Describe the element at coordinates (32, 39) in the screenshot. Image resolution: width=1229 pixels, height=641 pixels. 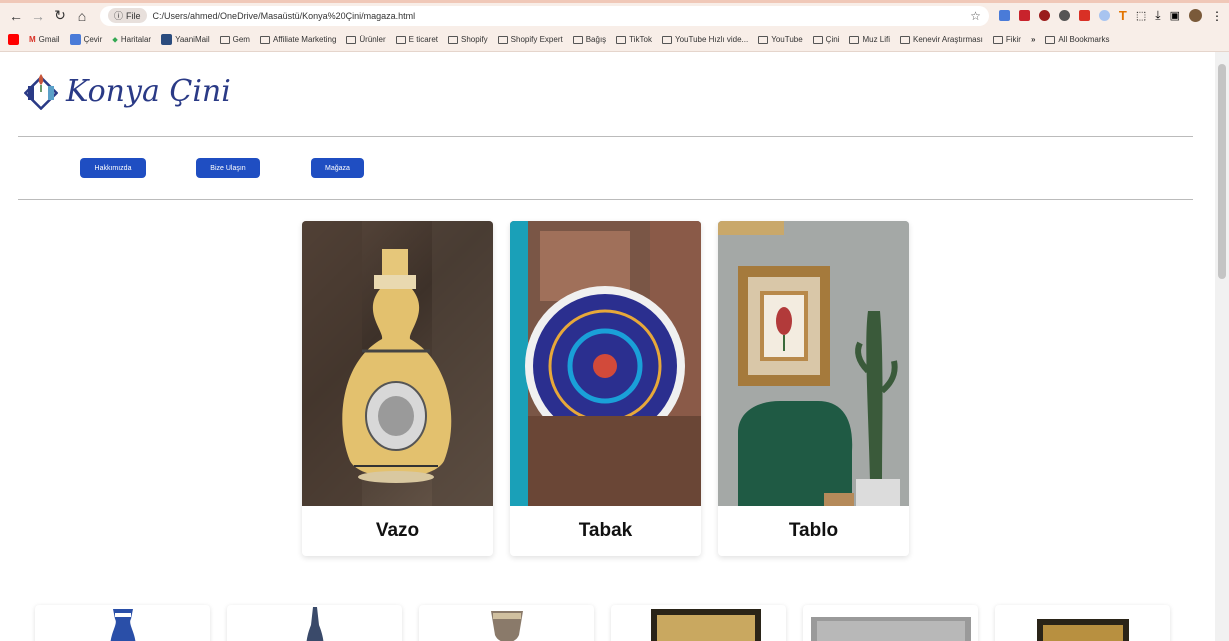
I see `gmail-icon: M` at that location.